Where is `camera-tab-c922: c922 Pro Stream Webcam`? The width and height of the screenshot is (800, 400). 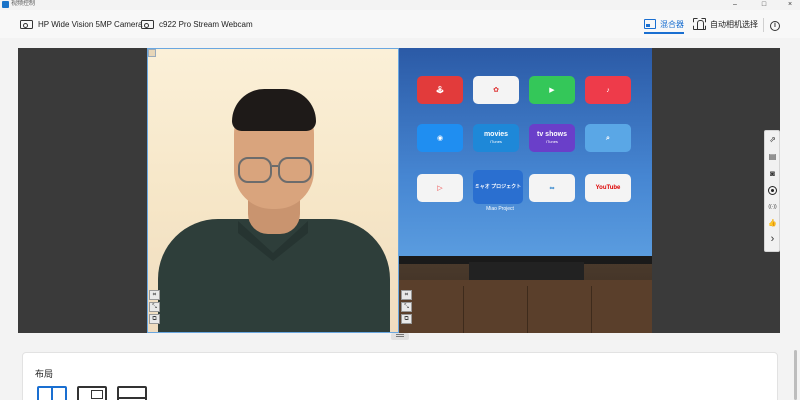 camera-tab-c922: c922 Pro Stream Webcam is located at coordinates (197, 24).